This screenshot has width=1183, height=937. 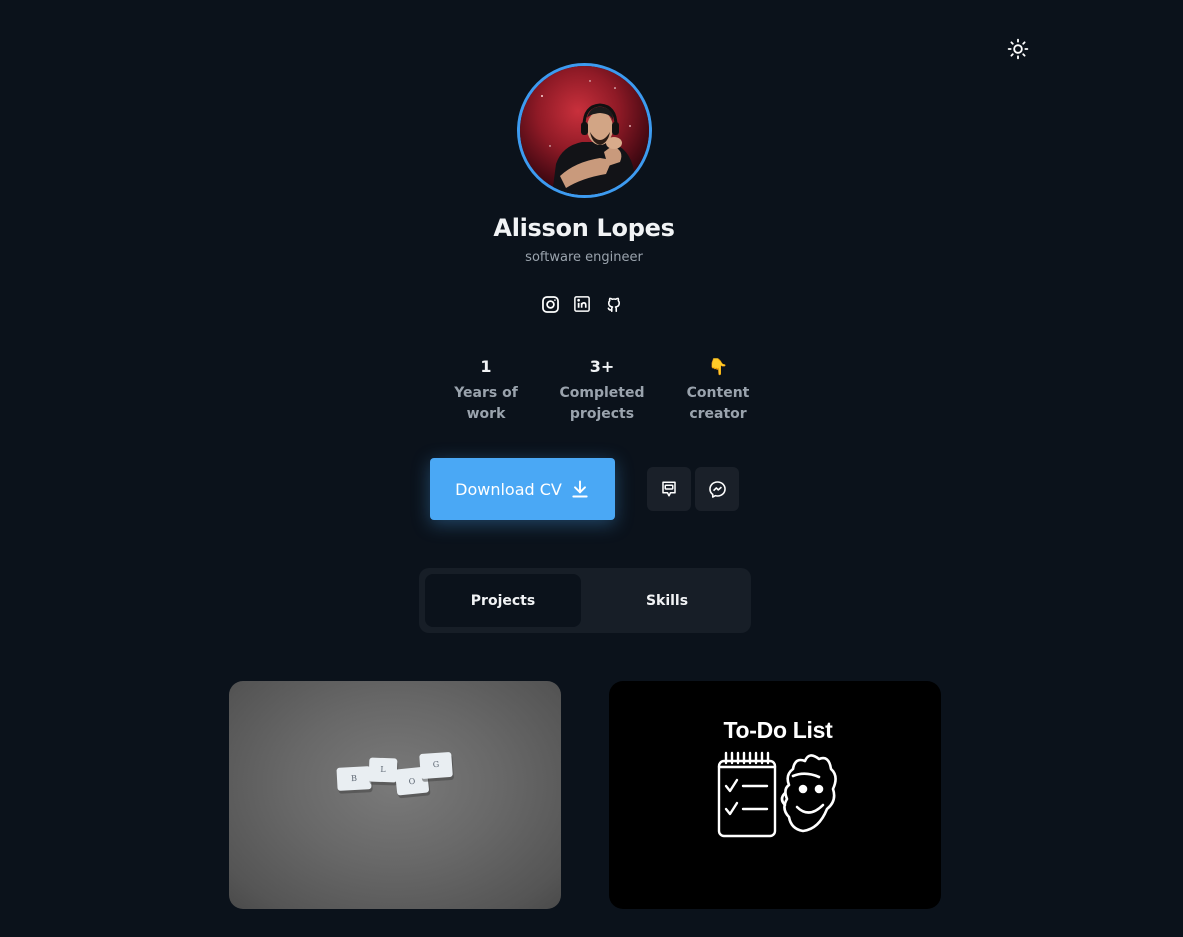 I want to click on instagram-icon, so click(x=550, y=304).